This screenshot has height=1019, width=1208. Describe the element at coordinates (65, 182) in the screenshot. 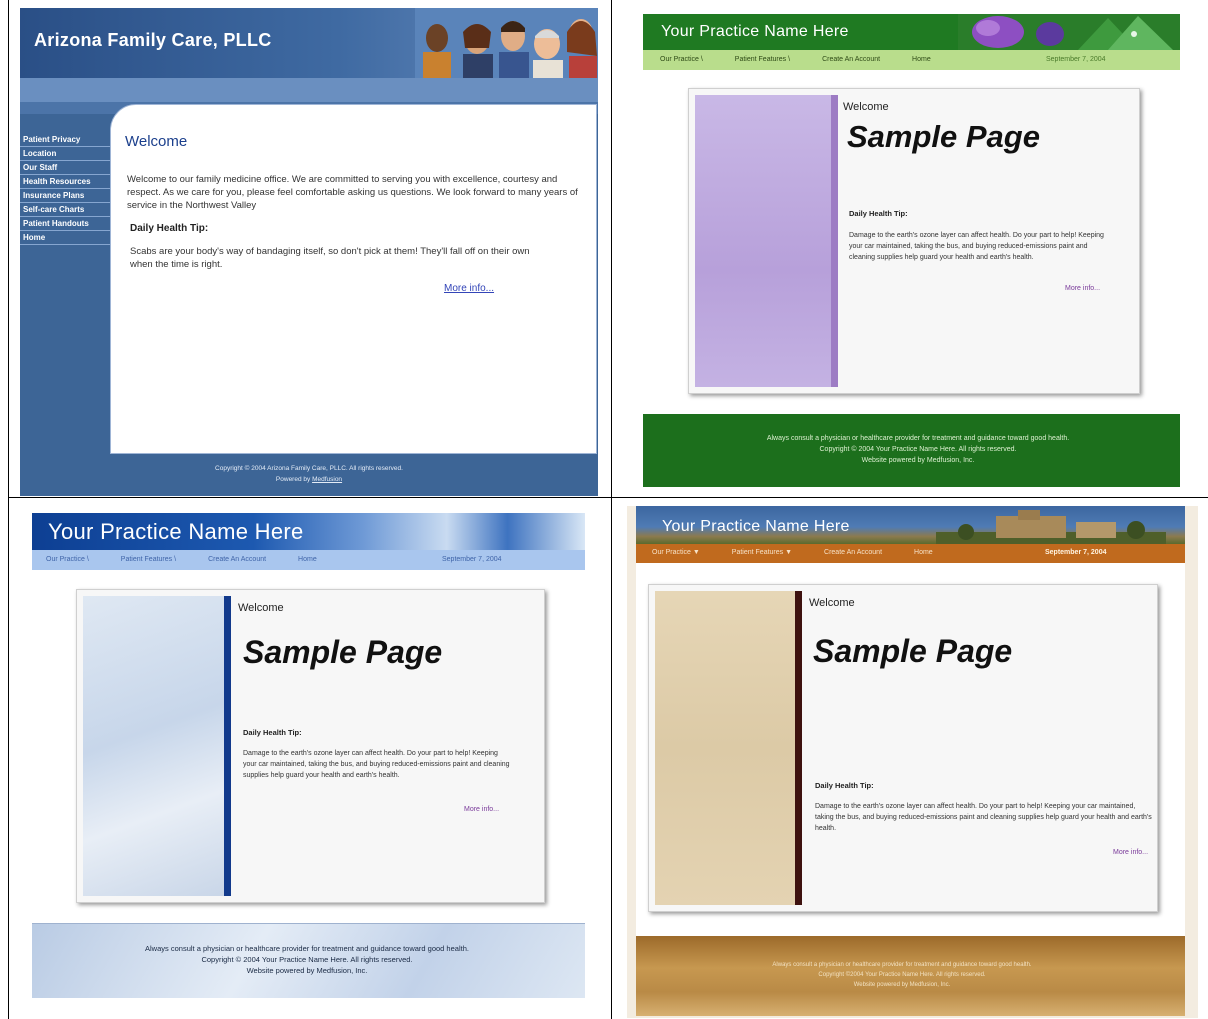

I see `nav-health-resources: Health Resources` at that location.